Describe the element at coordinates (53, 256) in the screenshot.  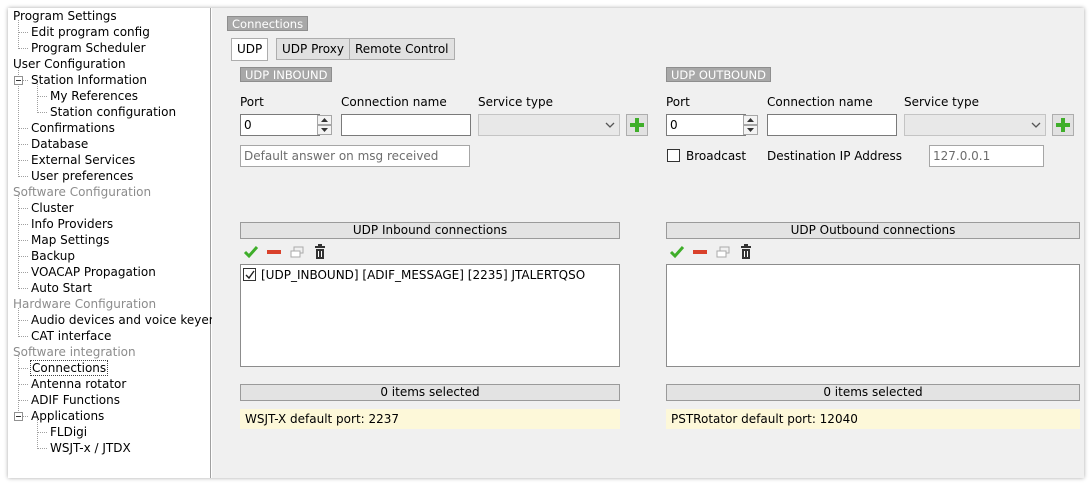
I see `tree-item-backup: Backup` at that location.